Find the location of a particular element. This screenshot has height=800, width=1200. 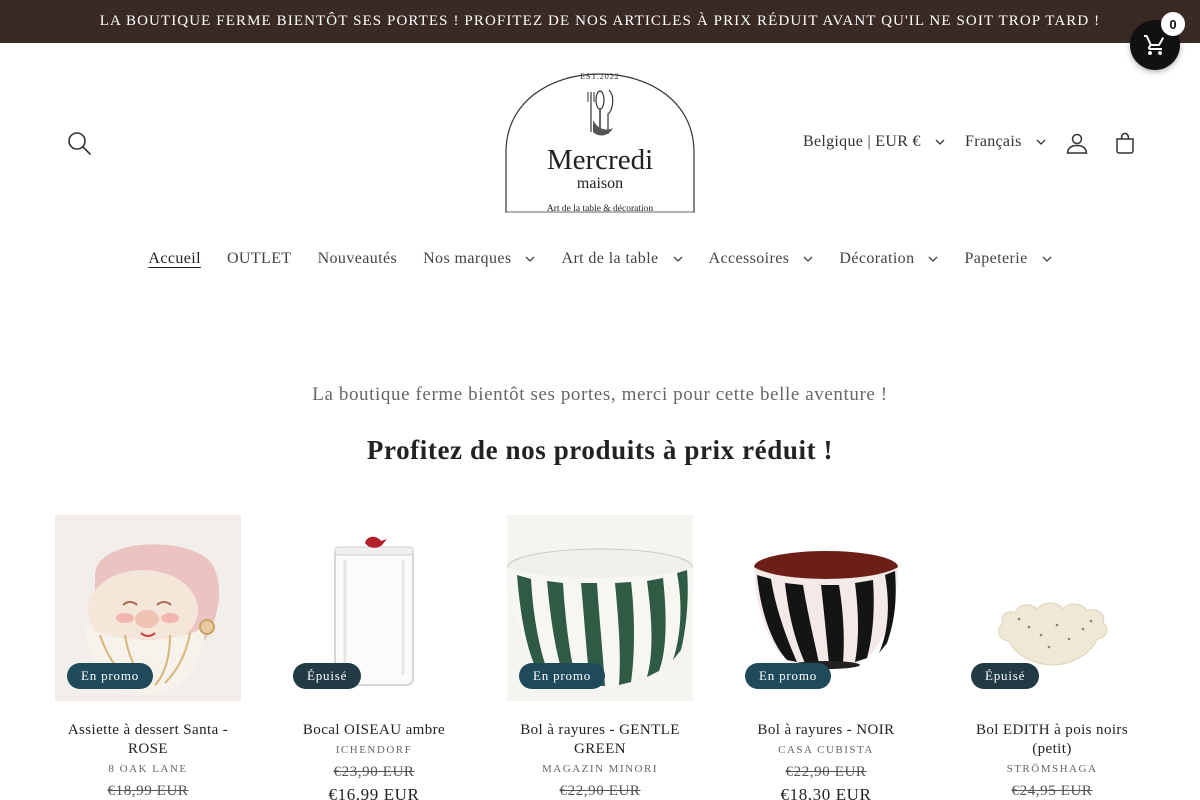

account-button is located at coordinates (1077, 143).